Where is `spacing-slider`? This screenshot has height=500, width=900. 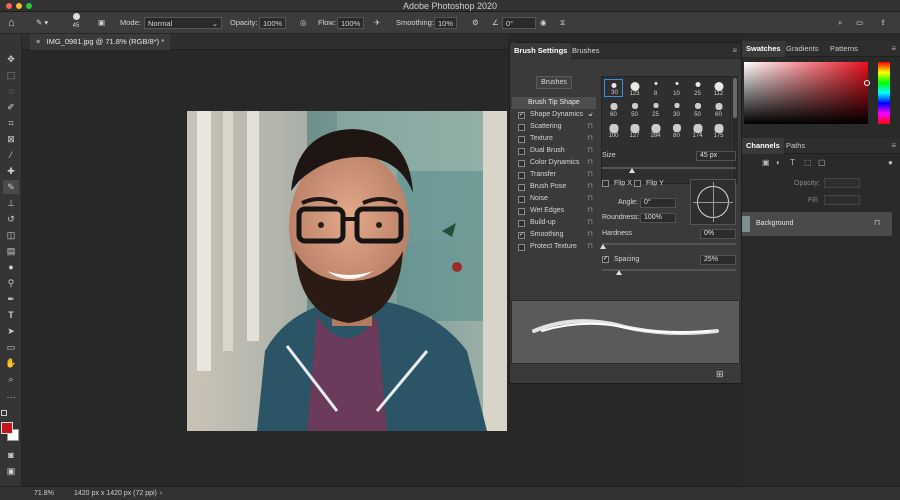 spacing-slider is located at coordinates (669, 270).